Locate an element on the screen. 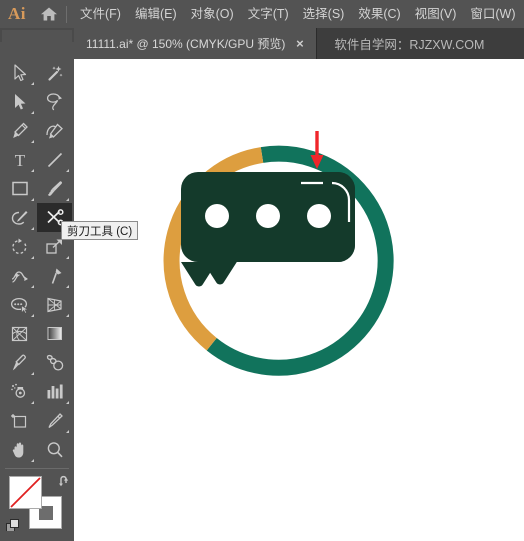 Image resolution: width=524 pixels, height=541 pixels. curvature-tool is located at coordinates (54, 130).